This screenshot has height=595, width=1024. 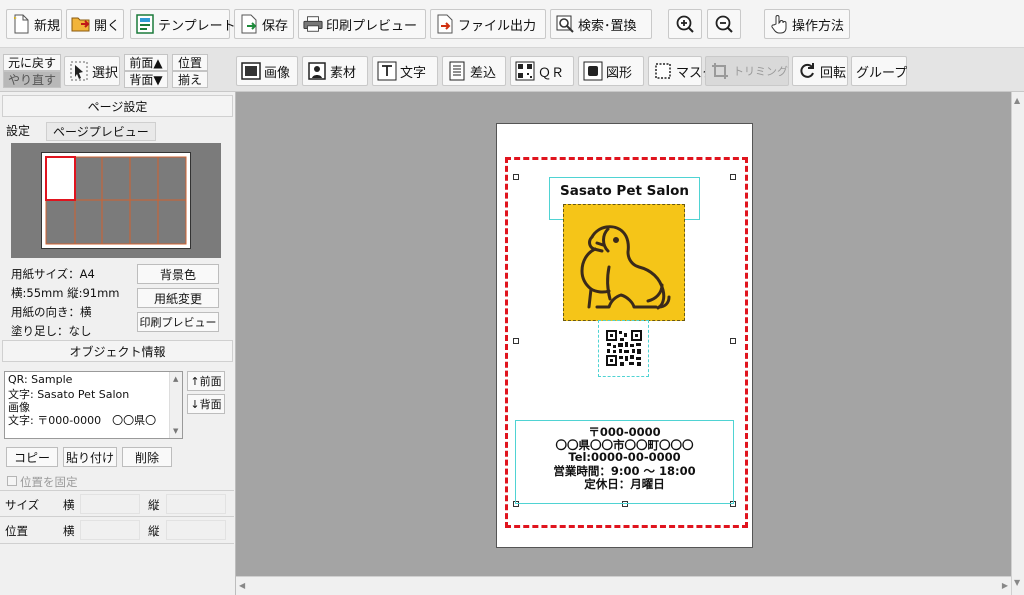 I want to click on zoom-in-icon, so click(x=685, y=24).